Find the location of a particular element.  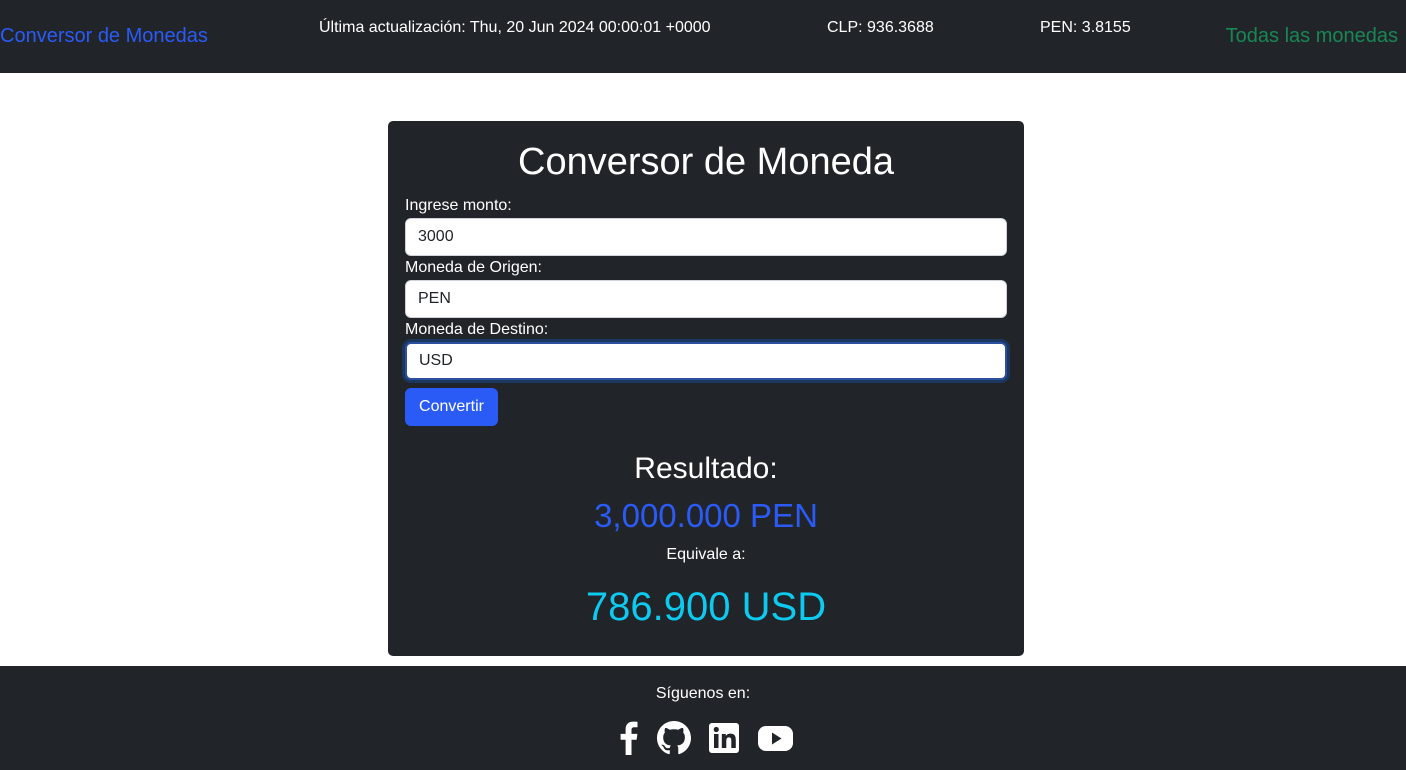

follow-us-text: Síguenos en: is located at coordinates (703, 693).